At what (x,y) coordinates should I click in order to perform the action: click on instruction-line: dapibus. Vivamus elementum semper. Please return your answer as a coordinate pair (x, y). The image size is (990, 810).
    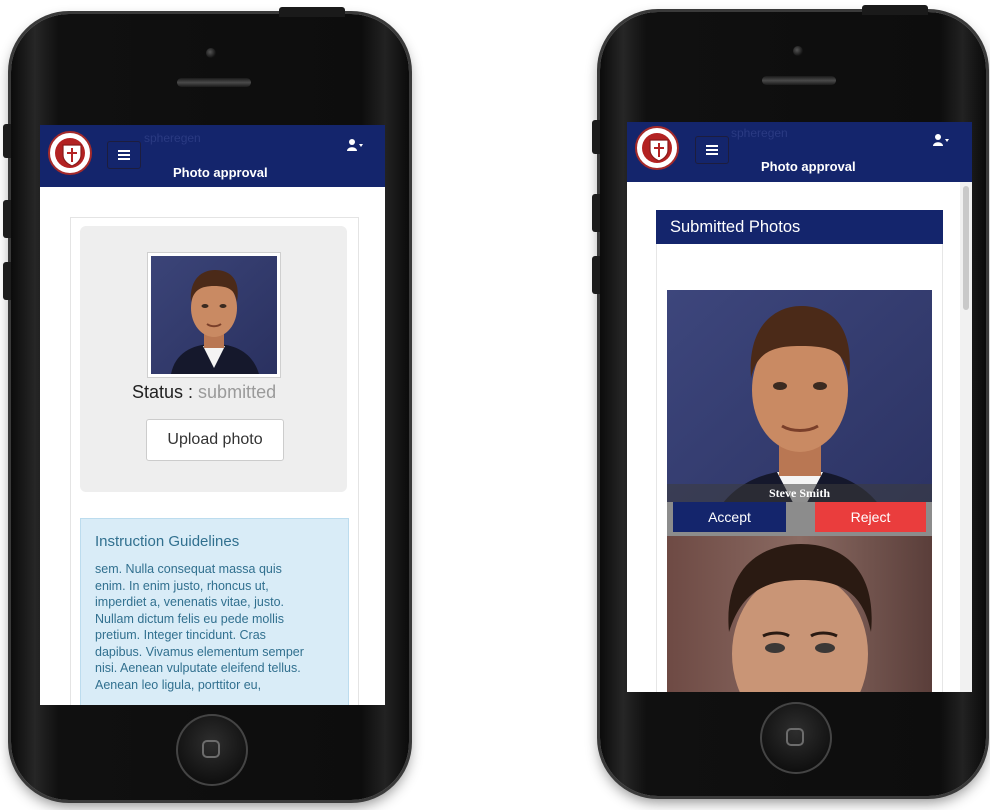
    Looking at the image, I should click on (199, 651).